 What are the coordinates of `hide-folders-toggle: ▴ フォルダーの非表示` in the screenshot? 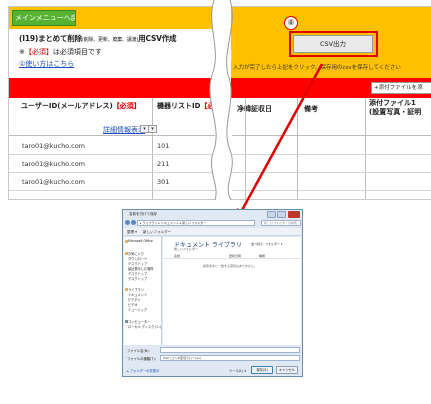 It's located at (143, 370).